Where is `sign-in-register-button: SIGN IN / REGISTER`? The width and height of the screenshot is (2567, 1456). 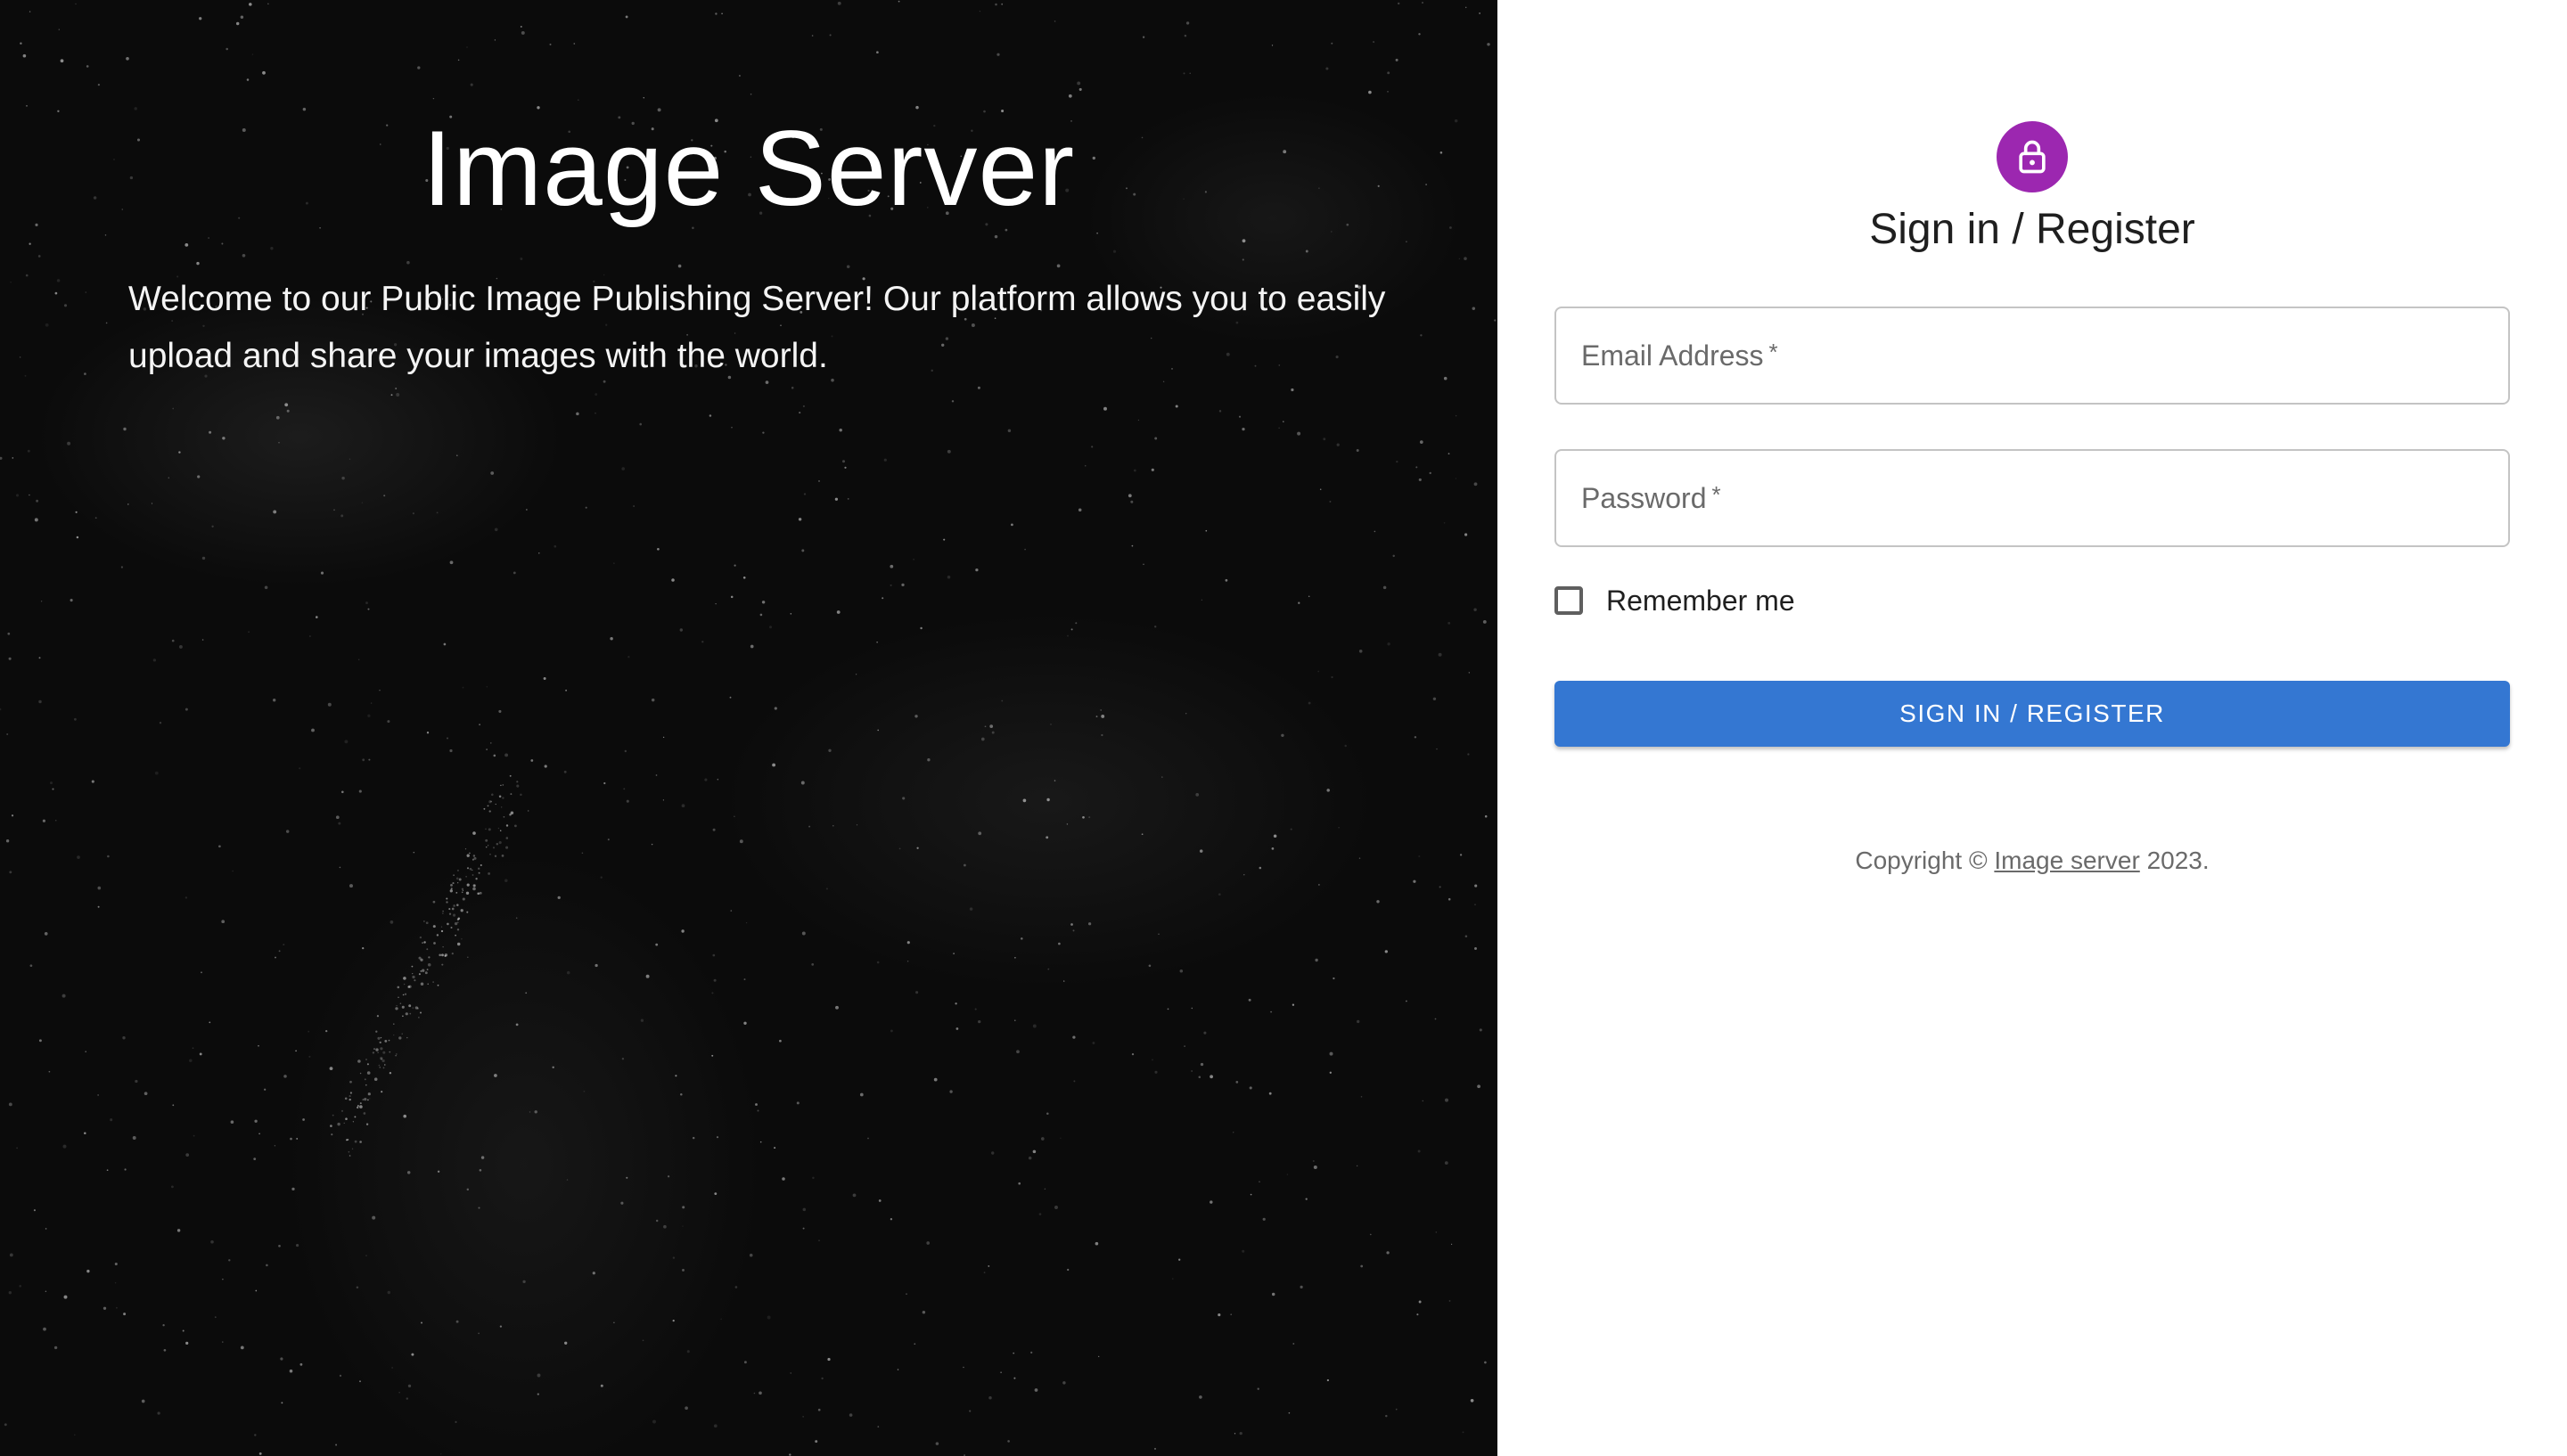
sign-in-register-button: SIGN IN / REGISTER is located at coordinates (2032, 714).